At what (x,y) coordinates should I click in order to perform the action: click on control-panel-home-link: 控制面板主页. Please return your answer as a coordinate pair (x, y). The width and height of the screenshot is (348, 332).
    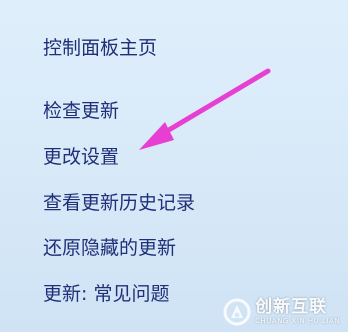
    Looking at the image, I should click on (100, 48).